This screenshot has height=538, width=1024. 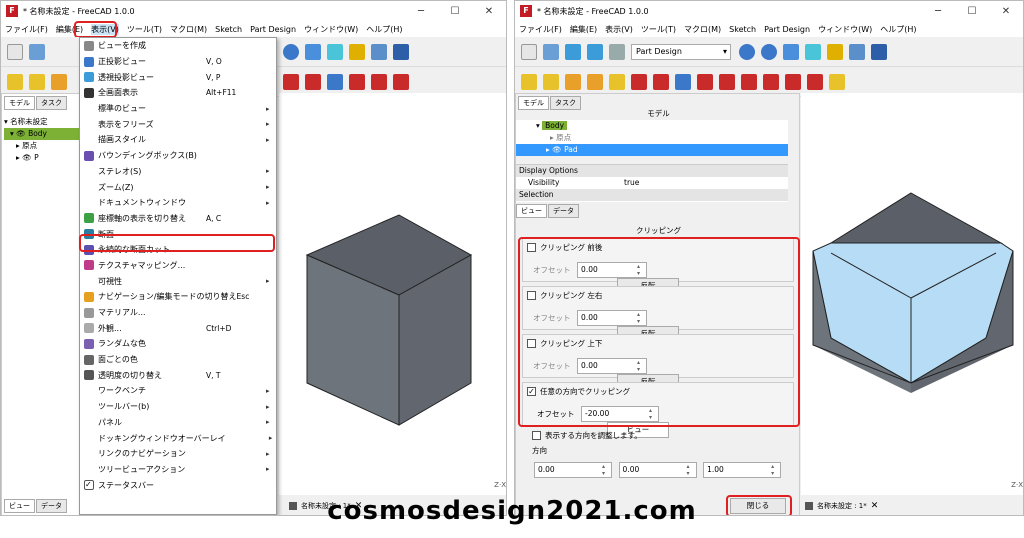 What do you see at coordinates (536, 435) in the screenshot?
I see `checkbox-adjust` at bounding box center [536, 435].